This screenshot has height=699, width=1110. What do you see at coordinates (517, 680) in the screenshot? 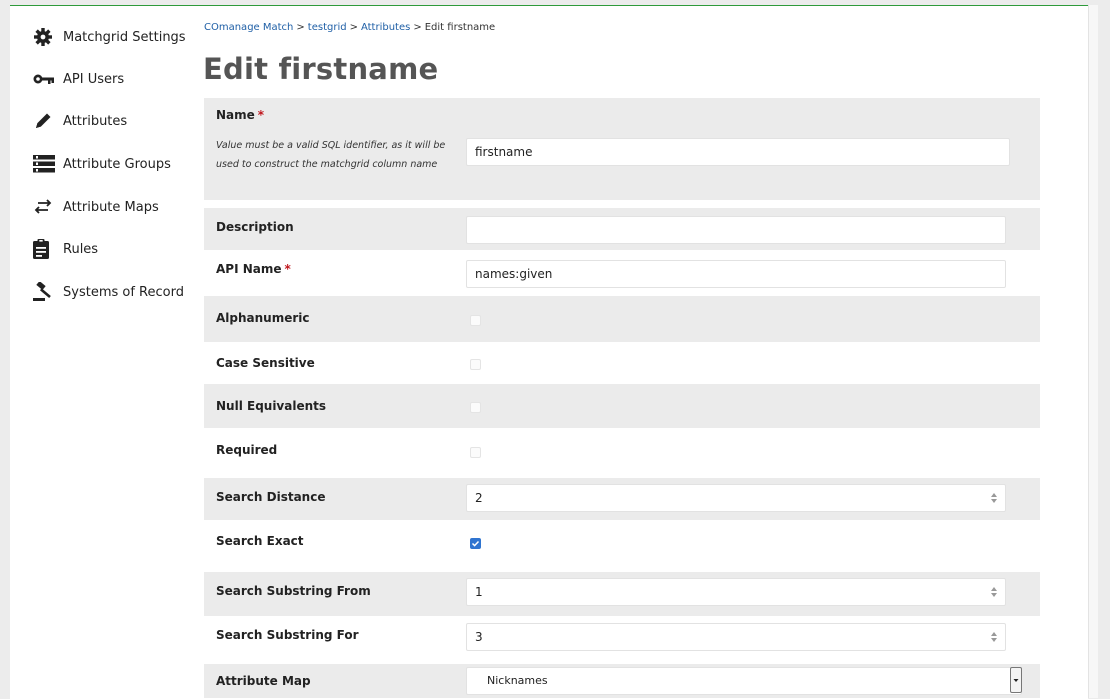
I see `attribute-map-selected: Nicknames` at bounding box center [517, 680].